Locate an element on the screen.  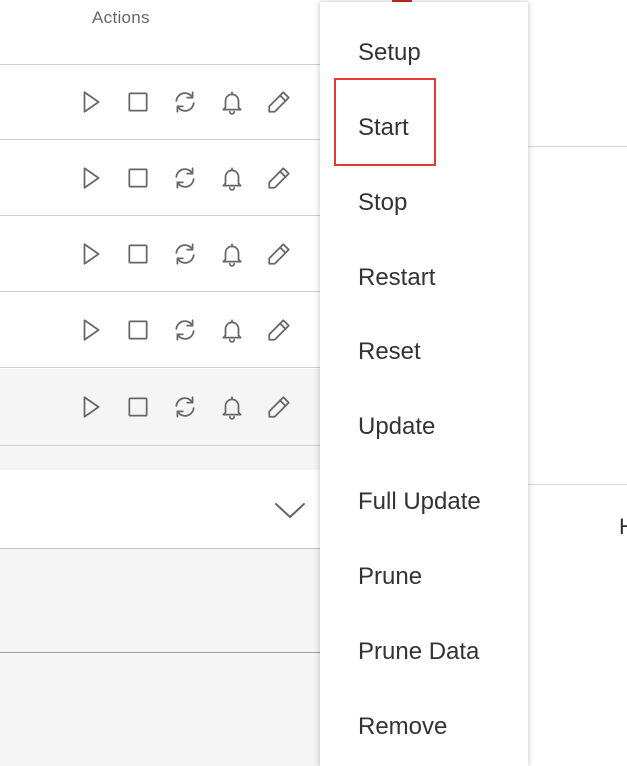
highlight-box is located at coordinates (385, 122).